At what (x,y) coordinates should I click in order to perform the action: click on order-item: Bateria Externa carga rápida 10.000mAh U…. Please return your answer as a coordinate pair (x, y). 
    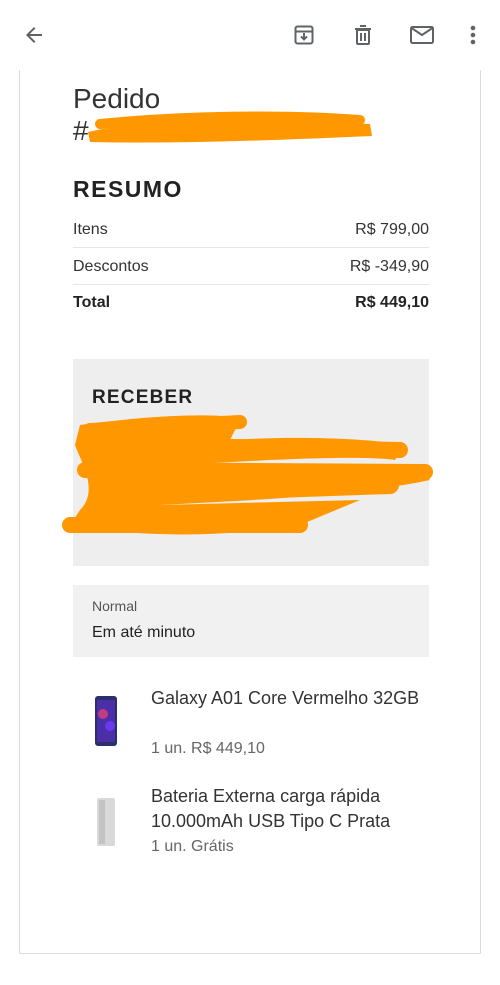
    Looking at the image, I should click on (251, 824).